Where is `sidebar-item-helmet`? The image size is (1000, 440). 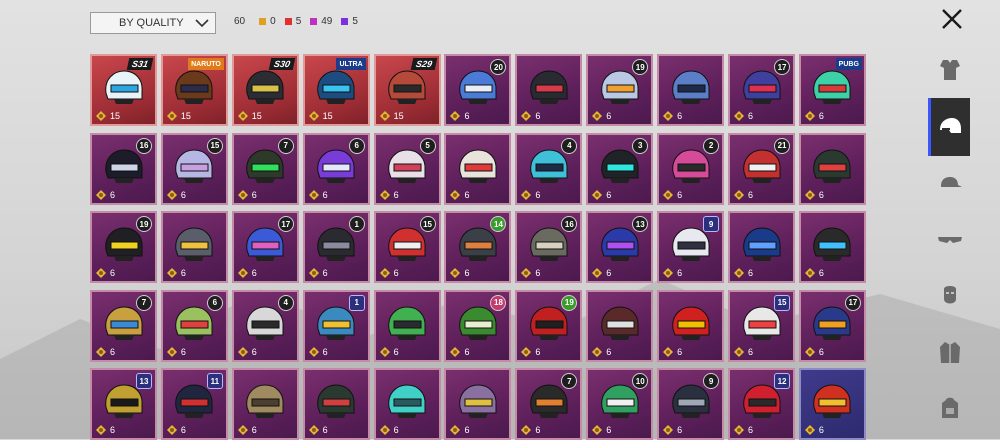 sidebar-item-helmet is located at coordinates (949, 127).